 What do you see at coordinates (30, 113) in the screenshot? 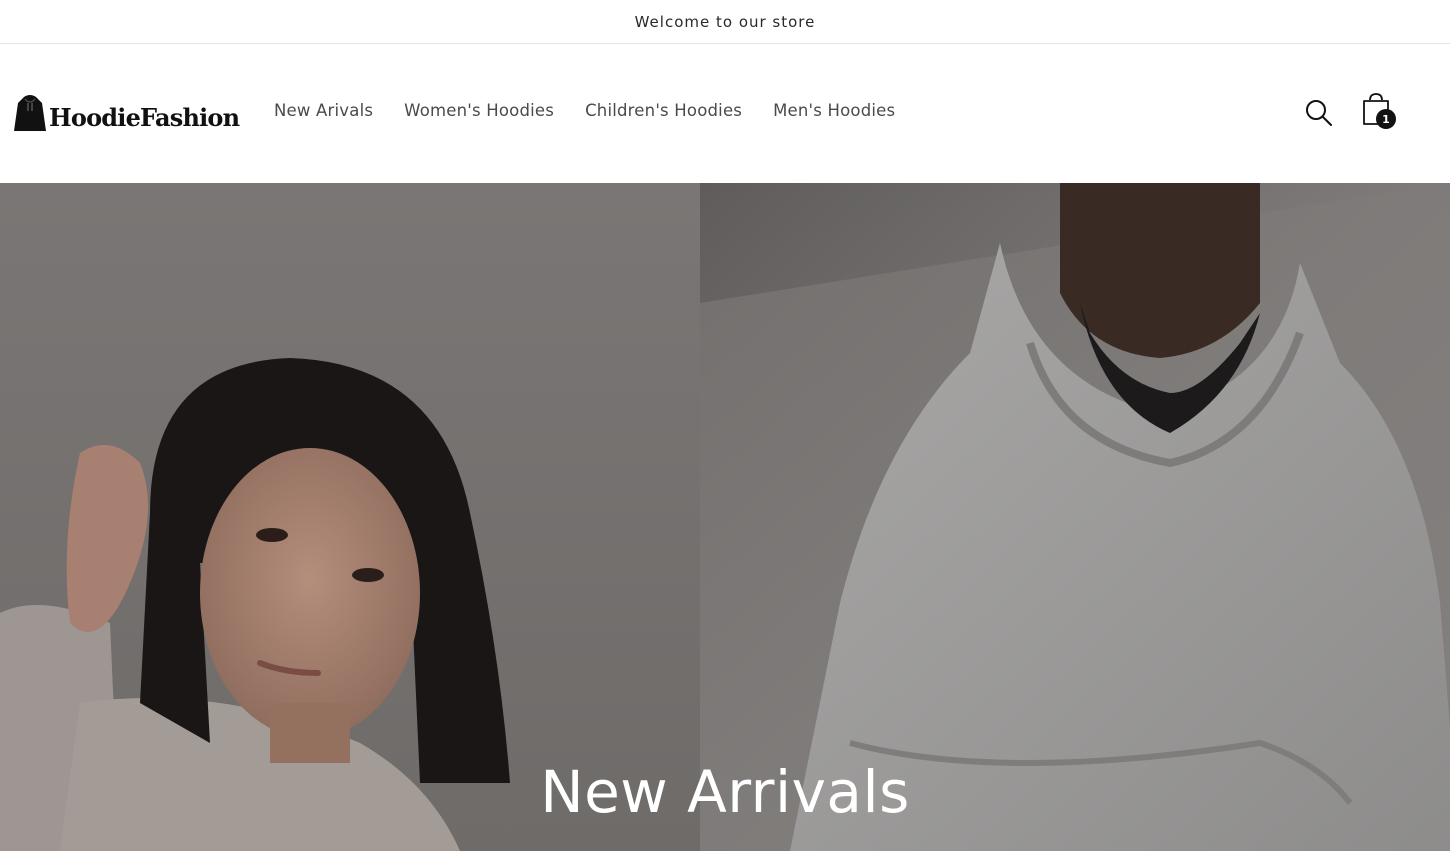
I see `hoodie-logo-icon` at bounding box center [30, 113].